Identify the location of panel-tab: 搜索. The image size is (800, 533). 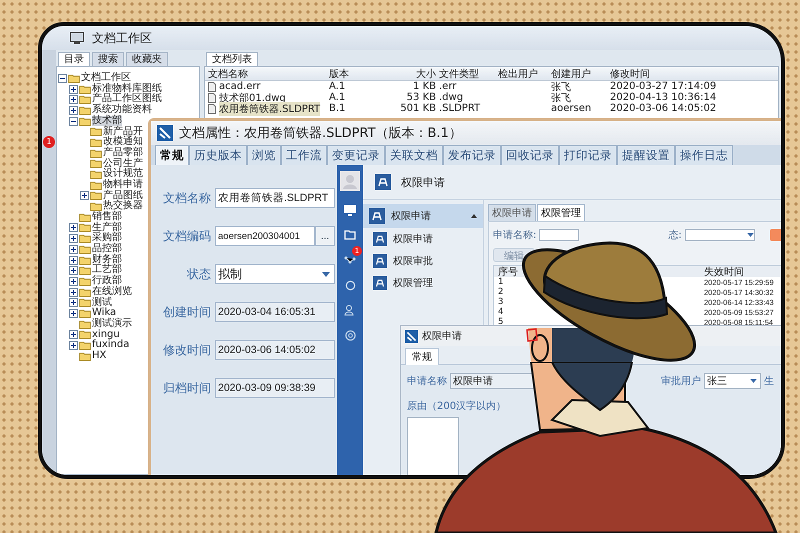
(108, 59).